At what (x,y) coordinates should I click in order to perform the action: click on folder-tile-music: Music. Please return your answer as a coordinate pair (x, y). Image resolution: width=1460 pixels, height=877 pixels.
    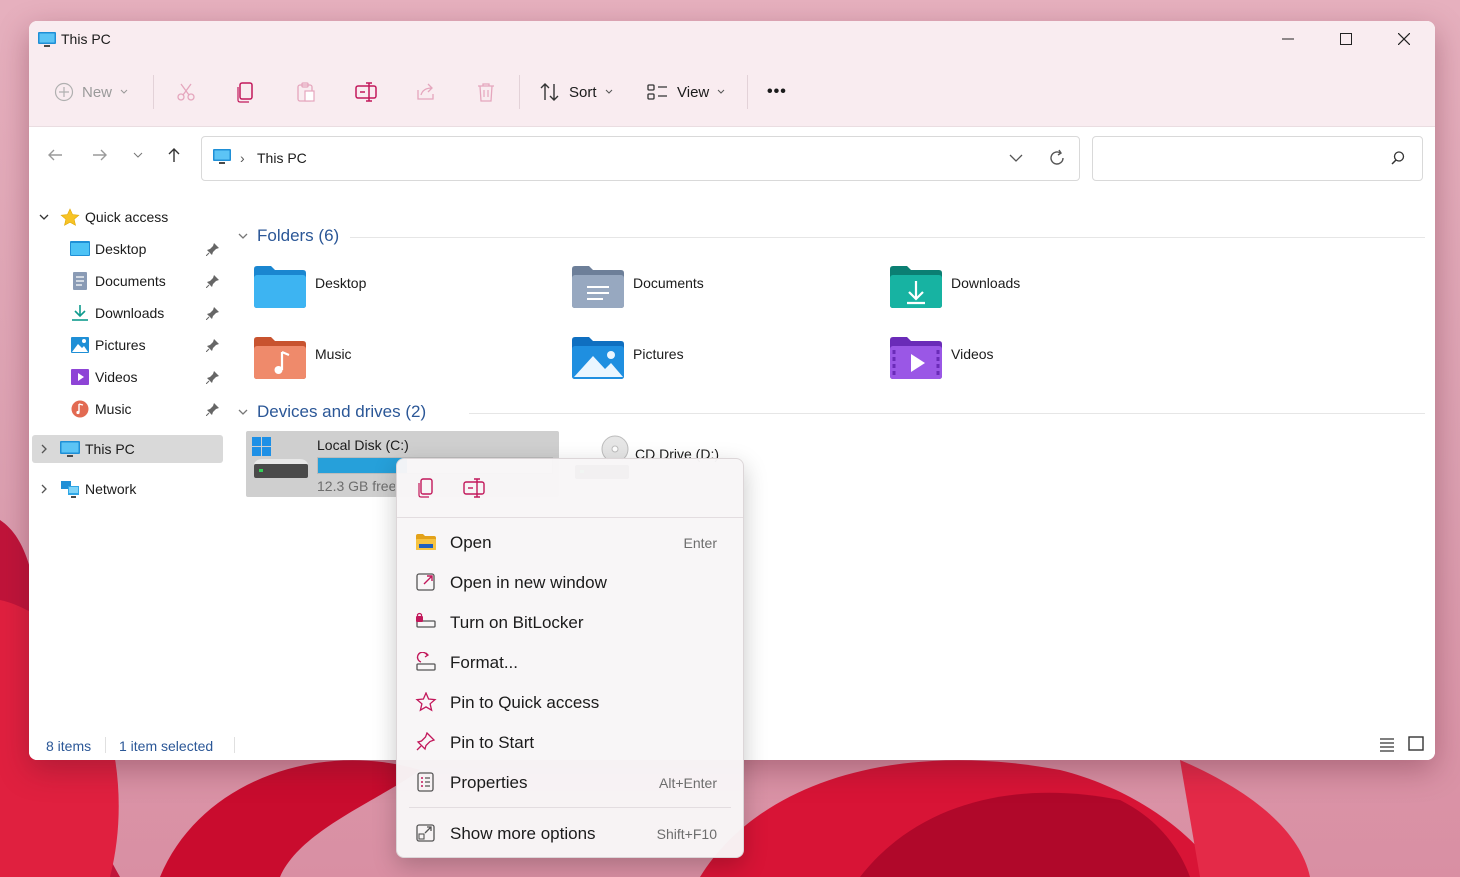
    Looking at the image, I should click on (403, 366).